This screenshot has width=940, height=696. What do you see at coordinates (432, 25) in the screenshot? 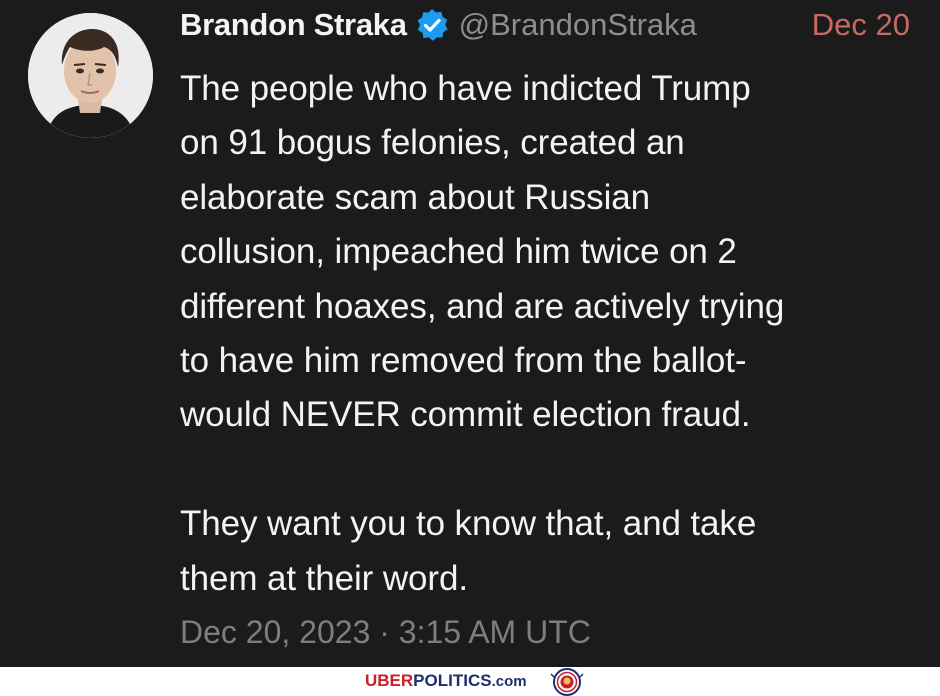
I see `verified-badge-icon` at bounding box center [432, 25].